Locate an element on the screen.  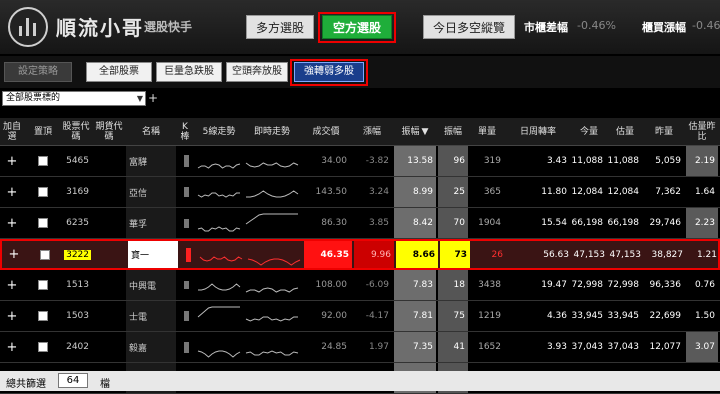
name-cell: 中興電 is located at coordinates (151, 285).